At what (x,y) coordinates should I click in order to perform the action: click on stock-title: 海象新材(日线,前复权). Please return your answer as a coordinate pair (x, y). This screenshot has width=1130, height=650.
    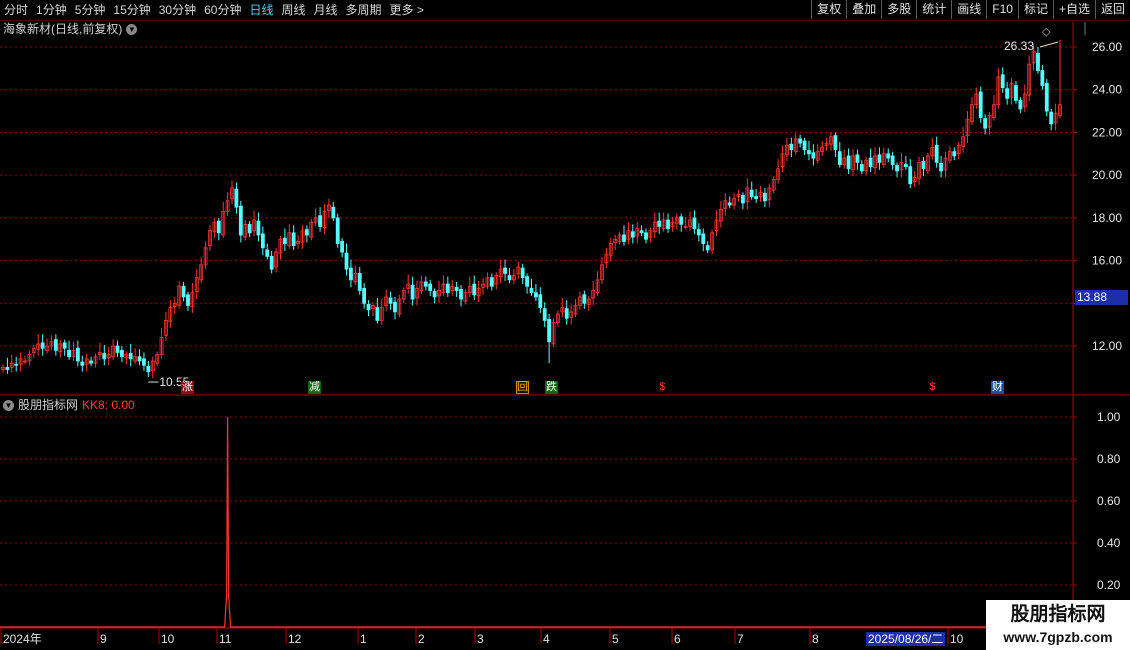
    Looking at the image, I should click on (63, 29).